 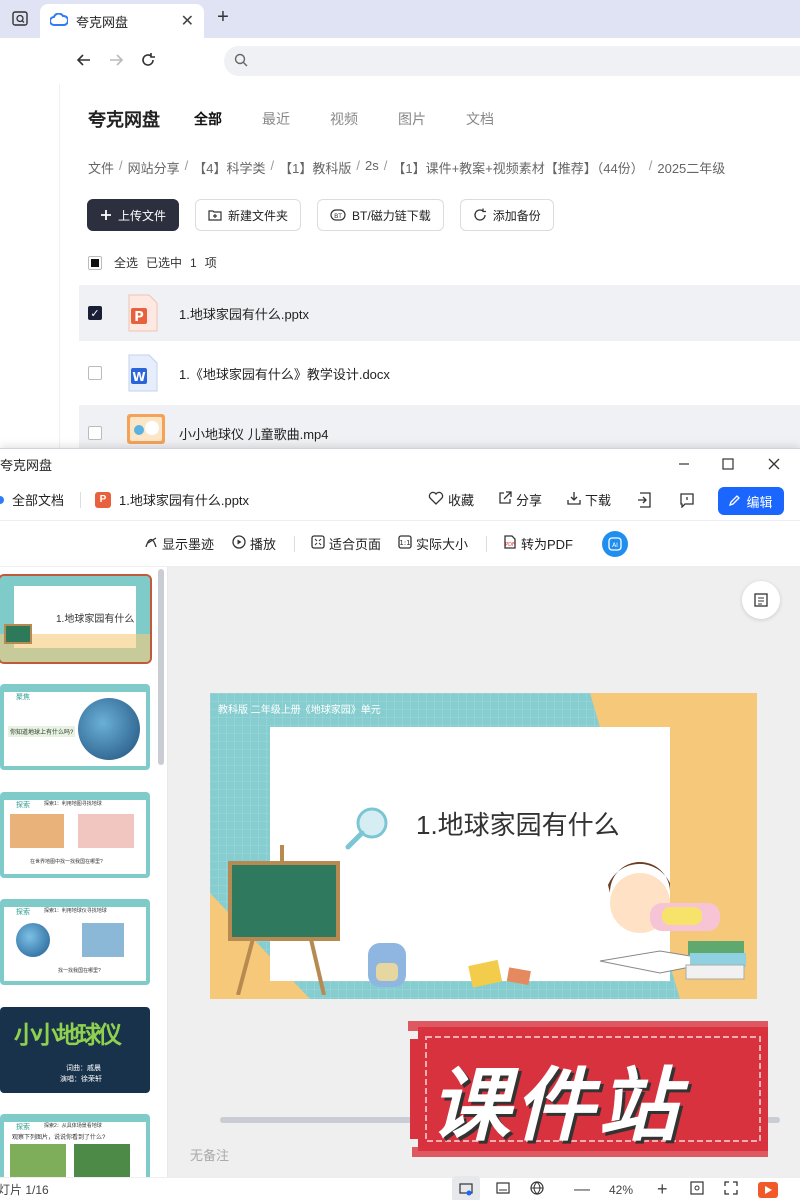 What do you see at coordinates (59, 1138) in the screenshot?
I see `thumbnail-text: 观察下列图片，说说你看到了什么?` at bounding box center [59, 1138].